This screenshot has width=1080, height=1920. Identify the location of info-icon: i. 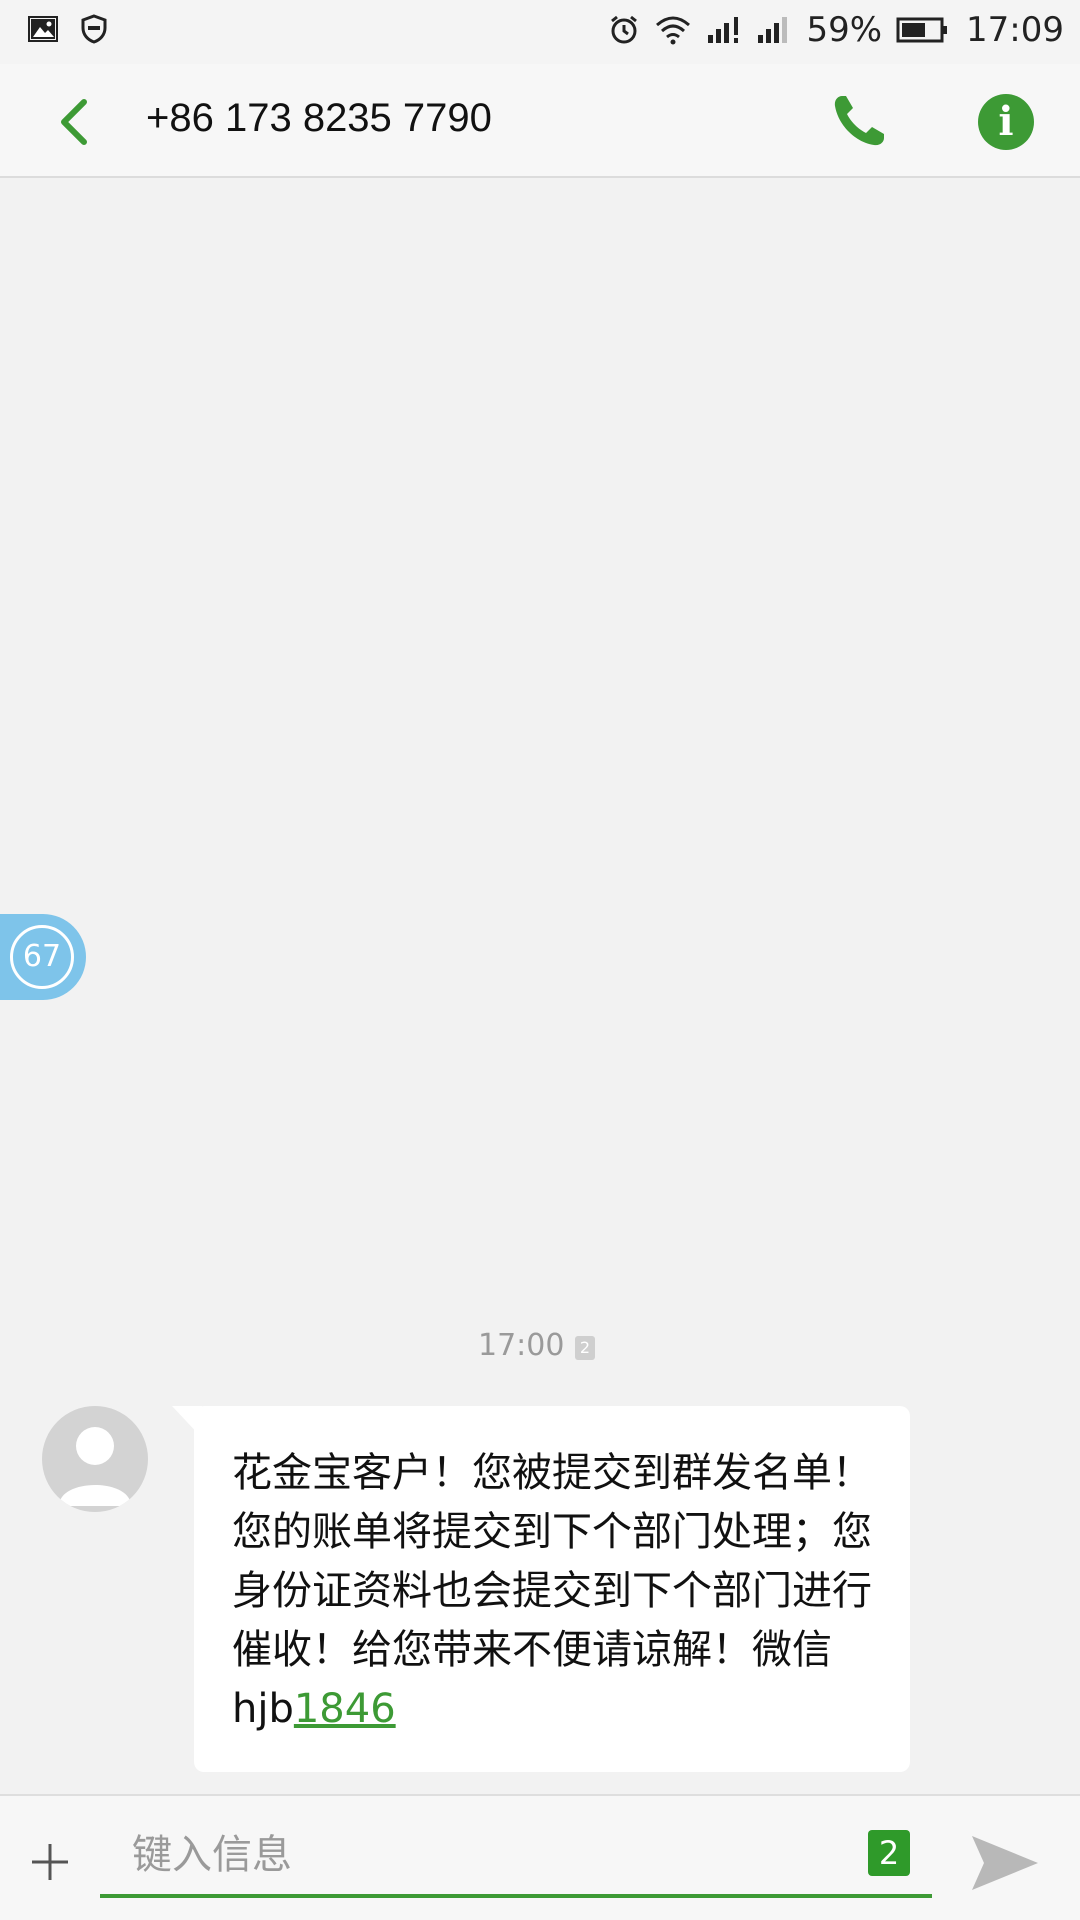
(1006, 122).